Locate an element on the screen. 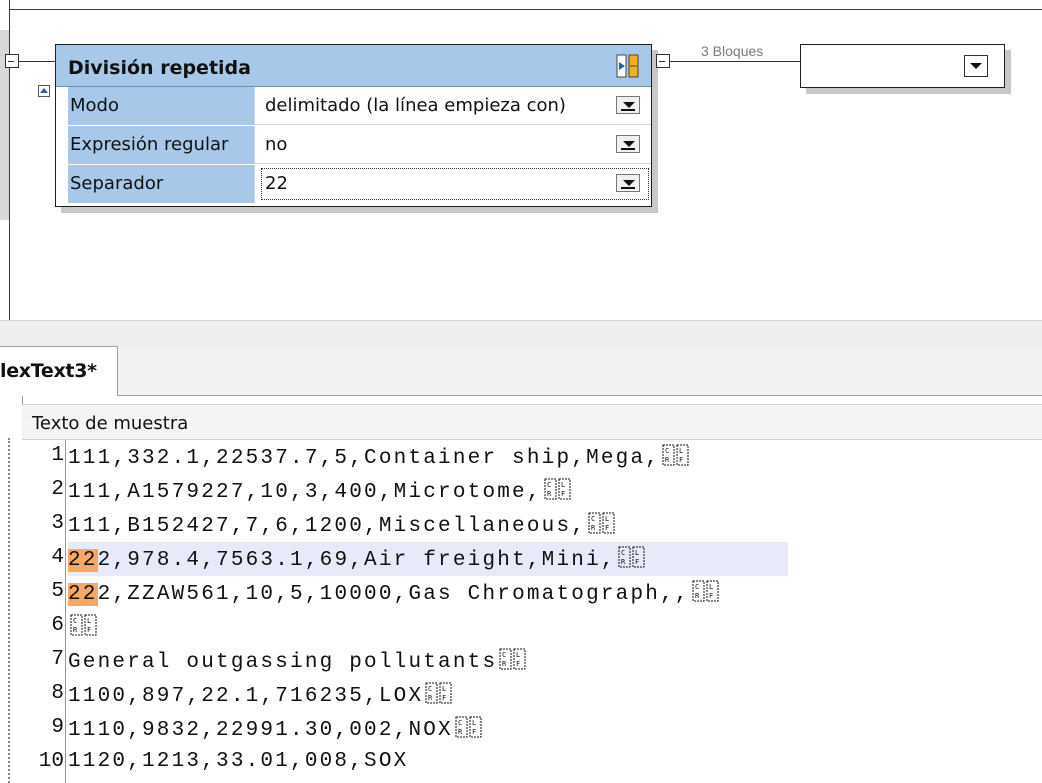  mode-value: delimitado (la línea empieza con) is located at coordinates (415, 105).